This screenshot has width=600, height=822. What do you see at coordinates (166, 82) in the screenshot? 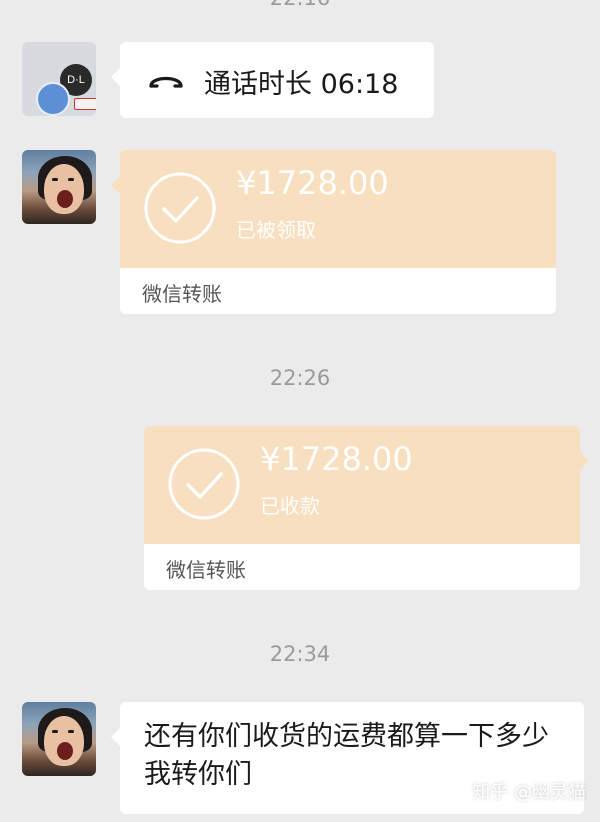
I see `phone-hangup-icon` at bounding box center [166, 82].